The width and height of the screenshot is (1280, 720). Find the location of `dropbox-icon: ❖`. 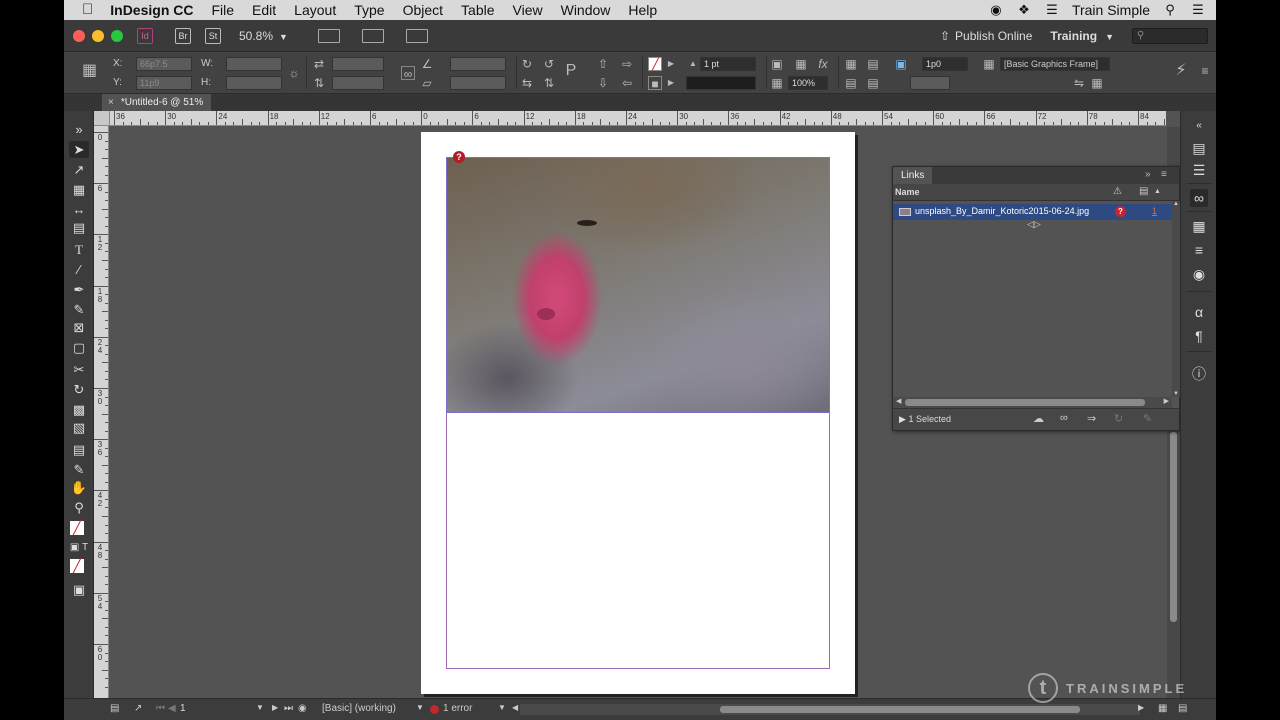

dropbox-icon: ❖ is located at coordinates (1024, 10).